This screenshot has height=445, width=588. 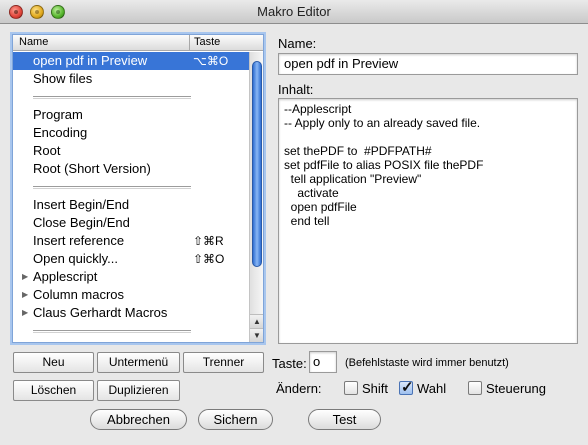 I want to click on option-label: Wahl, so click(x=431, y=388).